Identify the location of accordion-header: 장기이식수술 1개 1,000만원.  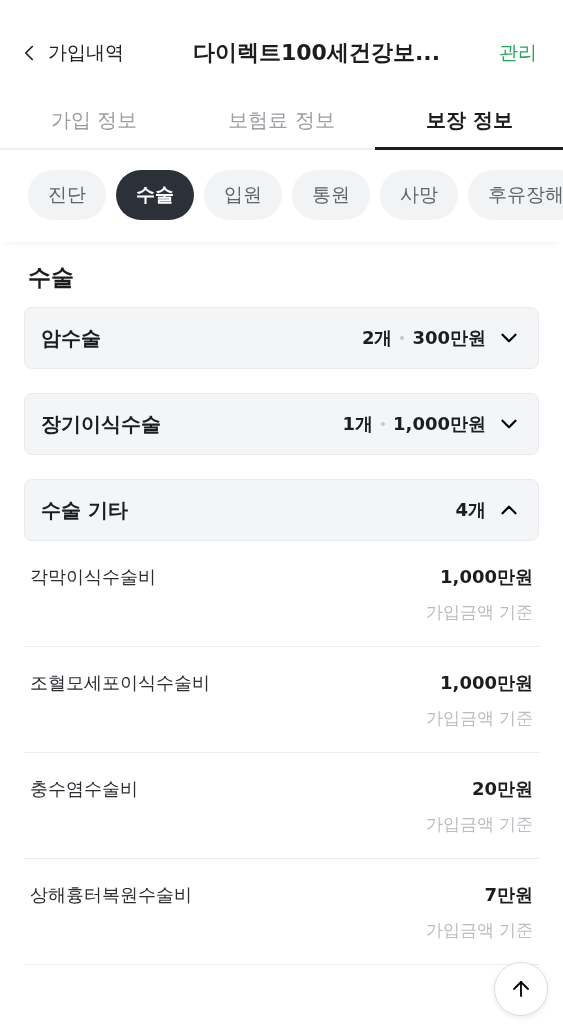
(281, 424).